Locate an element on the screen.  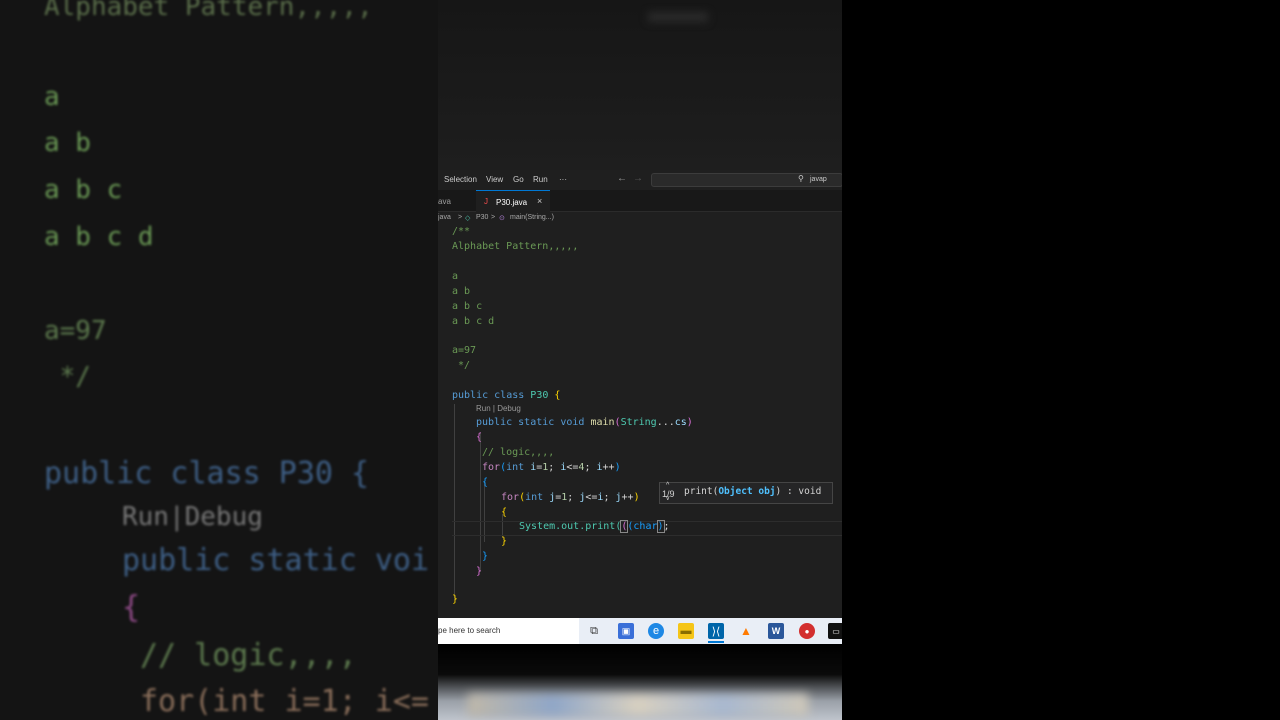
code-line-10: */ is located at coordinates (461, 365).